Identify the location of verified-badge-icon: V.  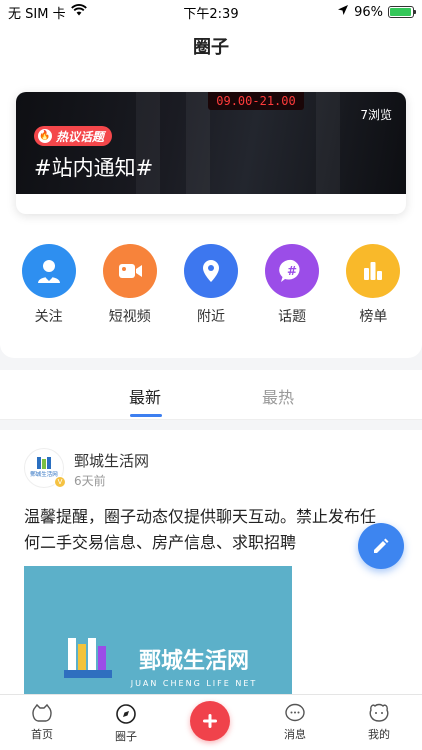
(60, 482).